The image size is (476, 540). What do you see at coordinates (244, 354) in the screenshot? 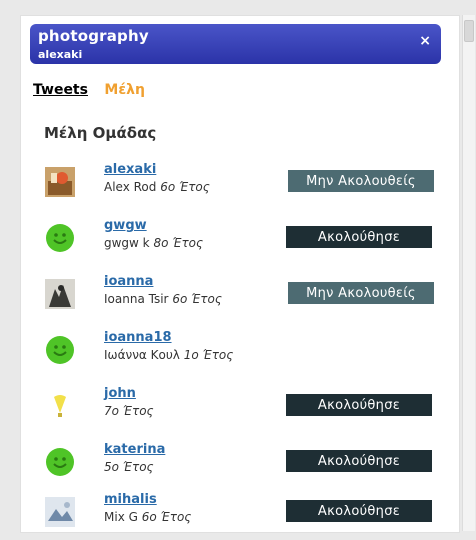
I see `member-row: ioanna18 Ιωάννα Κουλ 1ο Έτος` at bounding box center [244, 354].